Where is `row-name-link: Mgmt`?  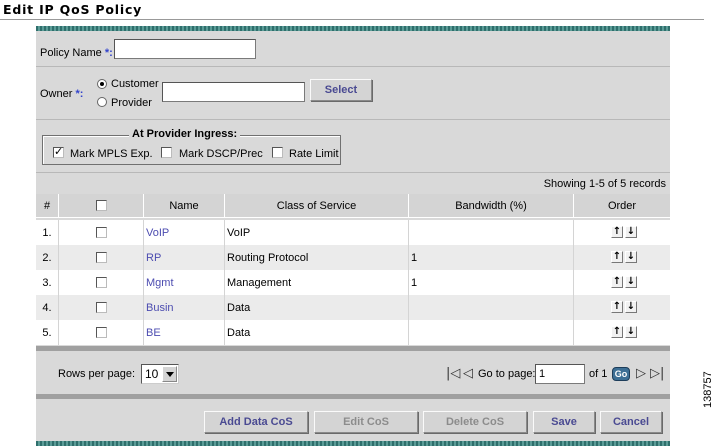 row-name-link: Mgmt is located at coordinates (184, 282).